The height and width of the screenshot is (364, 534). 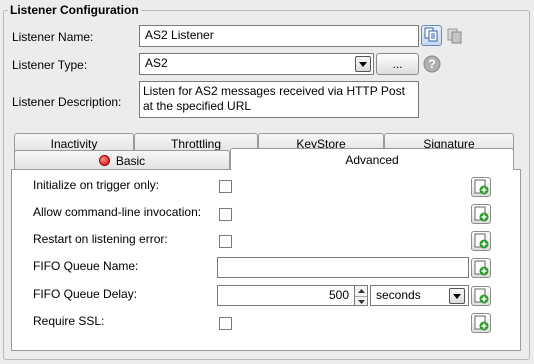 I want to click on paste-icon, so click(x=455, y=38).